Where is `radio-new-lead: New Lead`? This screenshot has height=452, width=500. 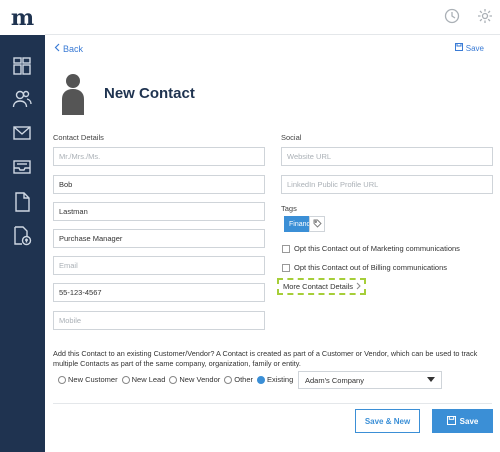 radio-new-lead: New Lead is located at coordinates (143, 379).